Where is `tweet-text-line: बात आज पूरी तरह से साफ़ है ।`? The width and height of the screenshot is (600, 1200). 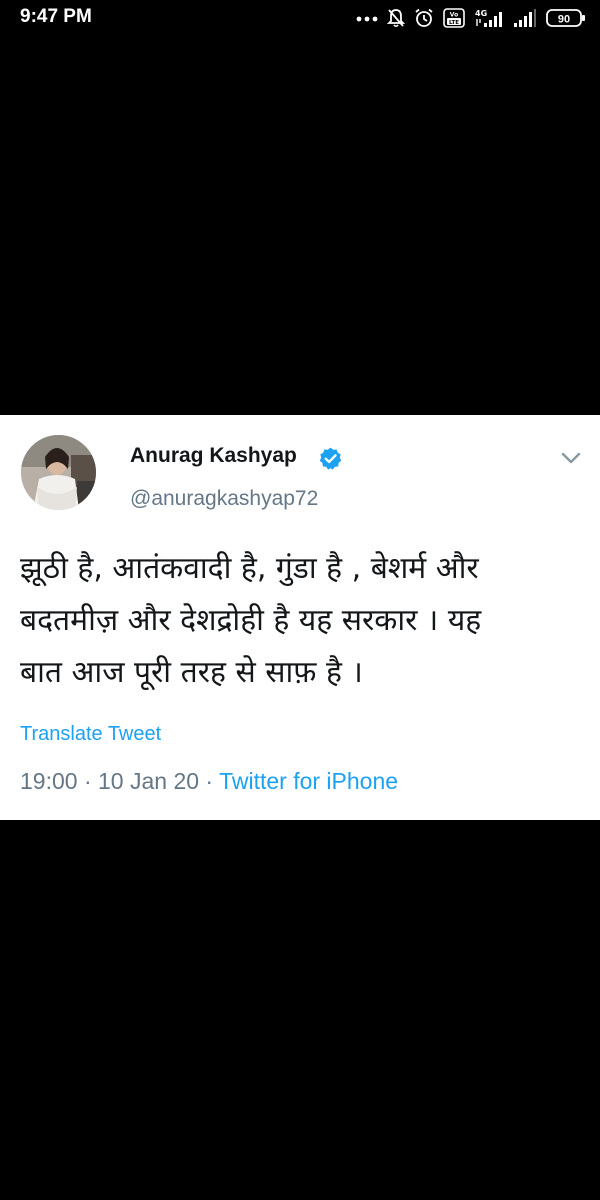 tweet-text-line: बात आज पूरी तरह से साफ़ है । is located at coordinates (191, 672).